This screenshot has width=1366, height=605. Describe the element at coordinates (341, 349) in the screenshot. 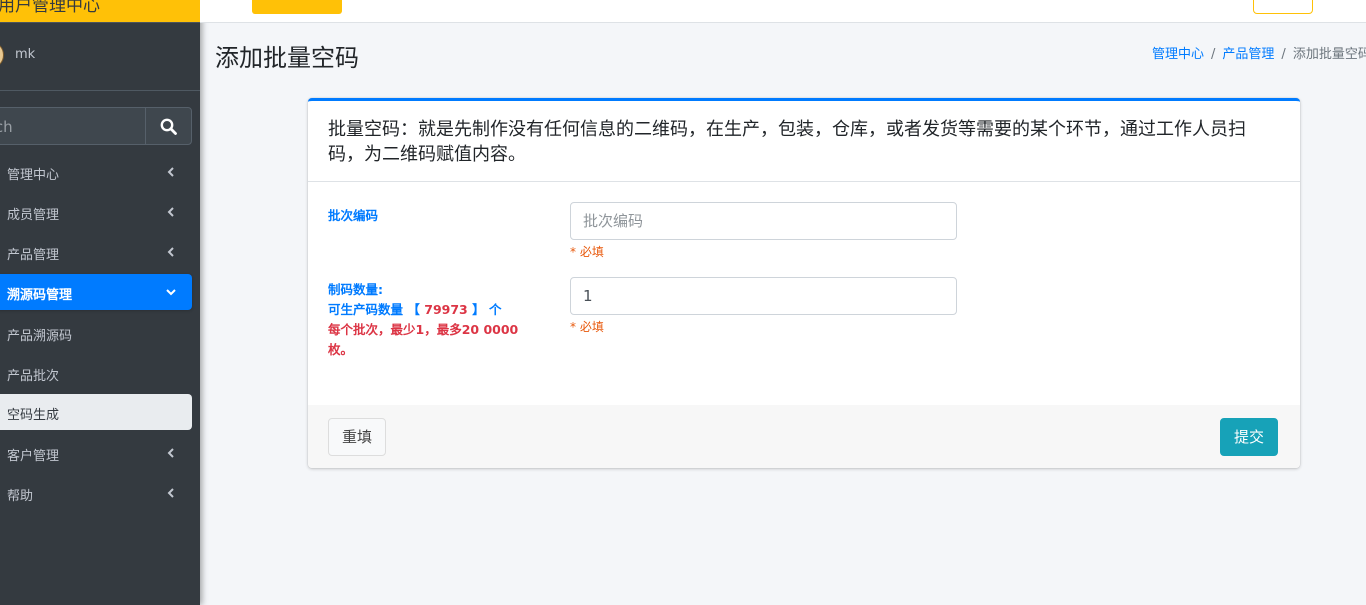

I see `quantity-rule-line2: 枚。` at that location.